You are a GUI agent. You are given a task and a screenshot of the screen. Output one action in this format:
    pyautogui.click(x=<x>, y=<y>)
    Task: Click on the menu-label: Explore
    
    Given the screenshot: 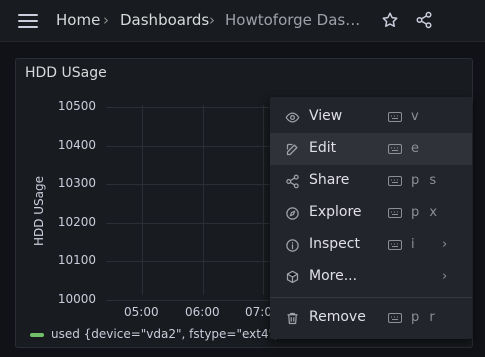 What is the action you would take?
    pyautogui.click(x=335, y=212)
    